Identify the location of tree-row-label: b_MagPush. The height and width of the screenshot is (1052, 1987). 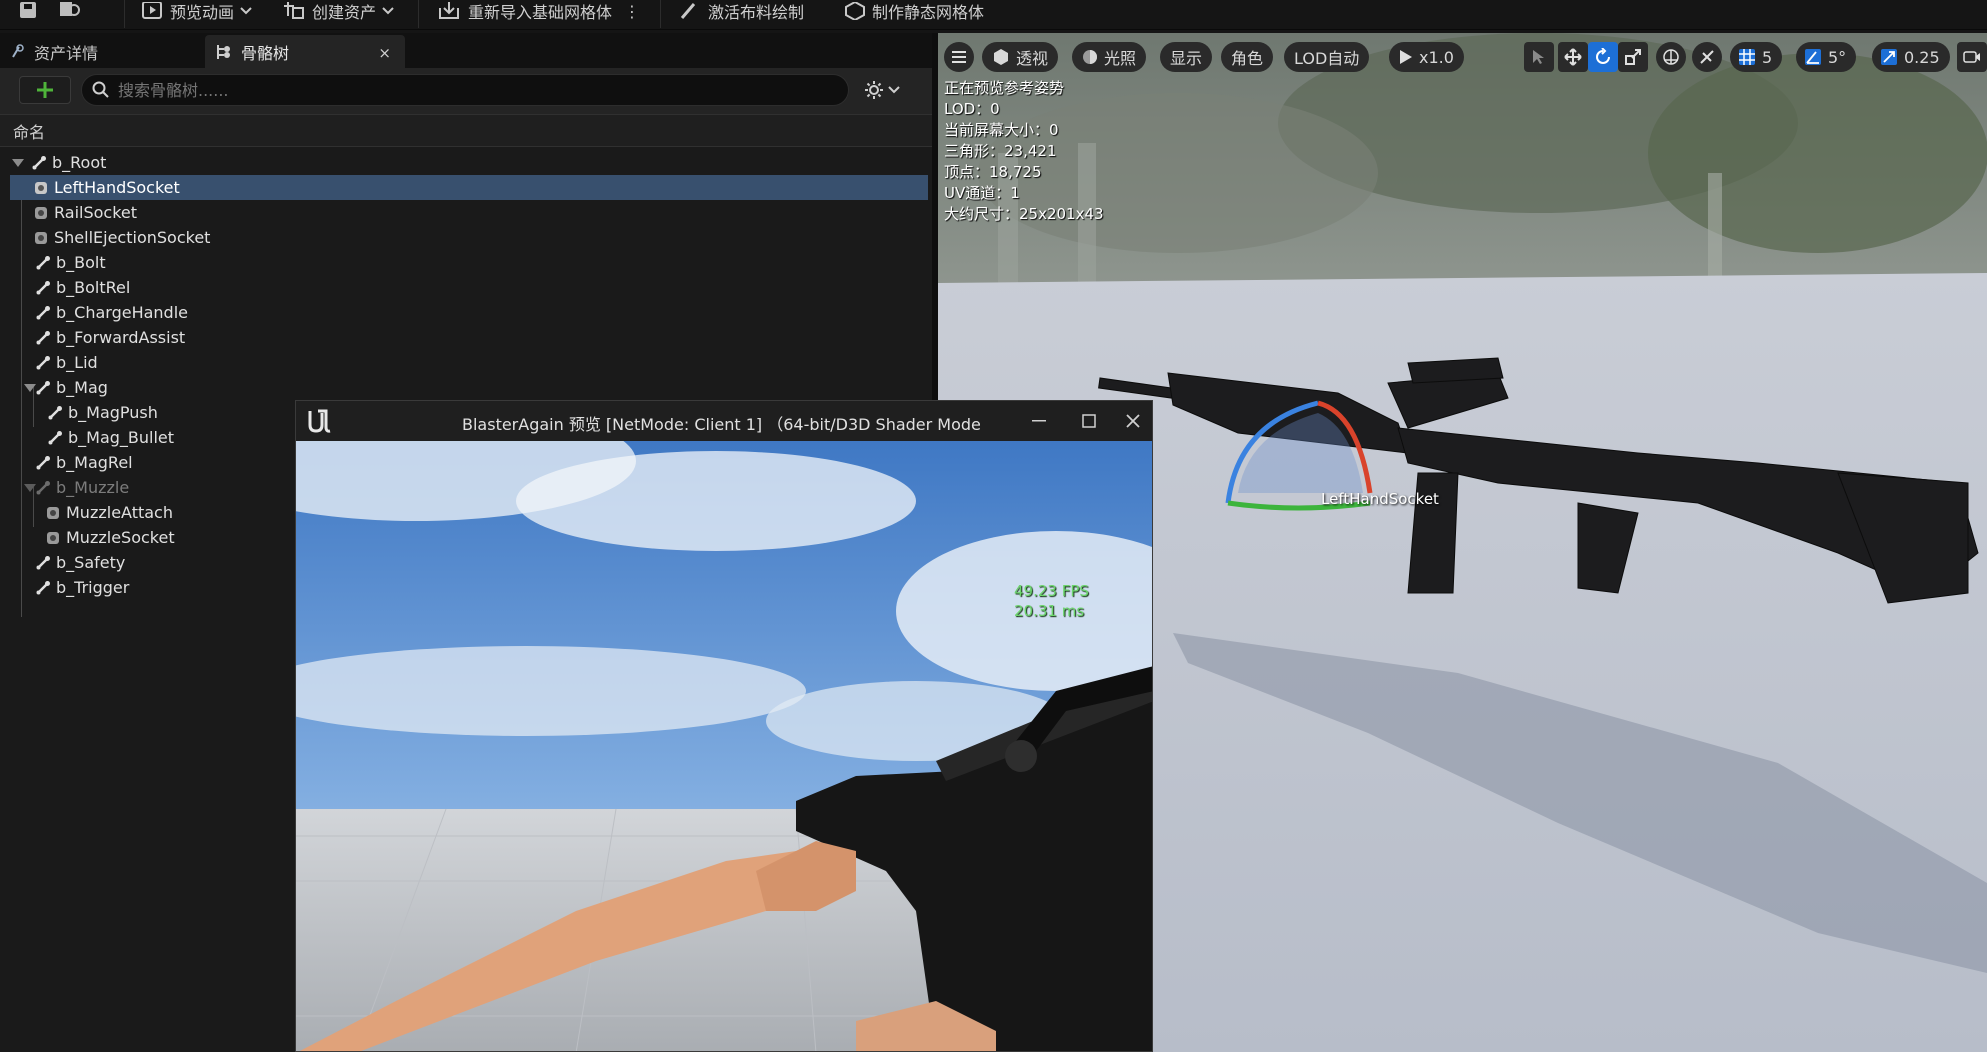
(113, 412).